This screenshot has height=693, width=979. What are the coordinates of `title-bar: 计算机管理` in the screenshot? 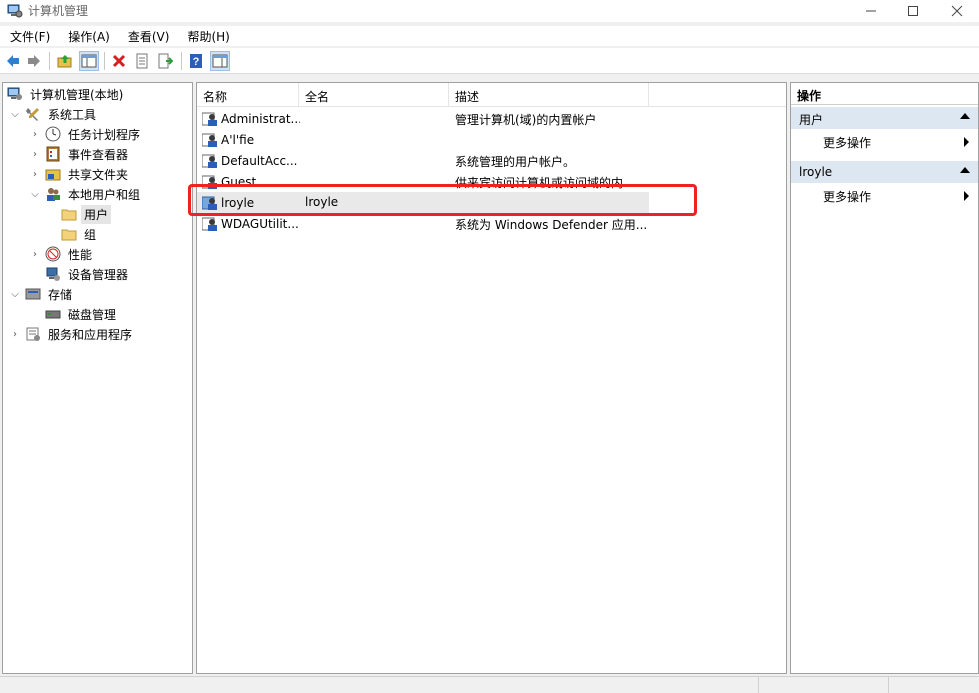 It's located at (489, 11).